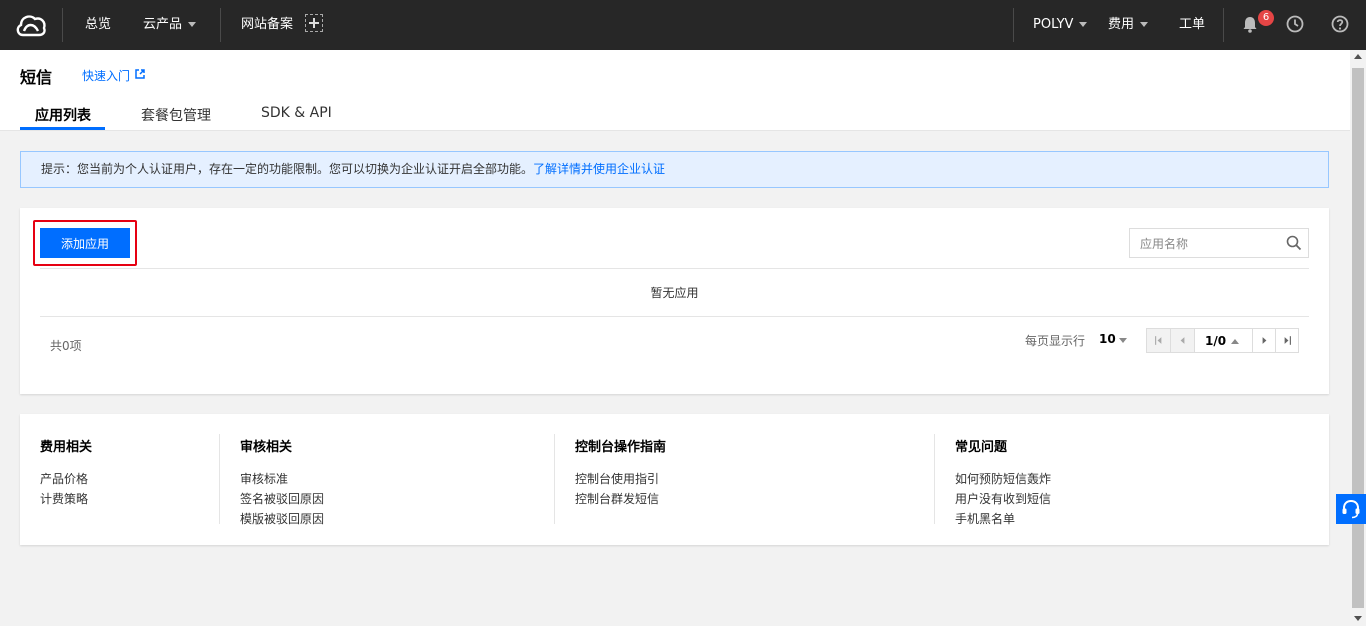 This screenshot has height=626, width=1366. I want to click on nav-icp: 网站备案, so click(267, 25).